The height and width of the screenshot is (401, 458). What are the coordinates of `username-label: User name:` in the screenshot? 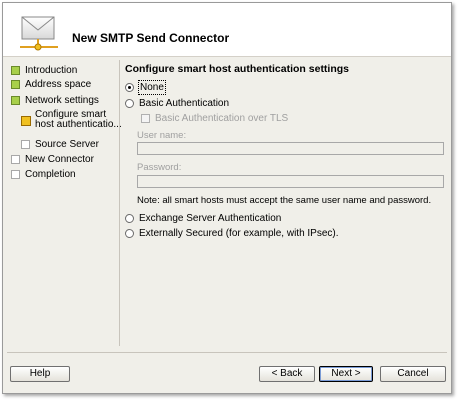 It's located at (162, 135).